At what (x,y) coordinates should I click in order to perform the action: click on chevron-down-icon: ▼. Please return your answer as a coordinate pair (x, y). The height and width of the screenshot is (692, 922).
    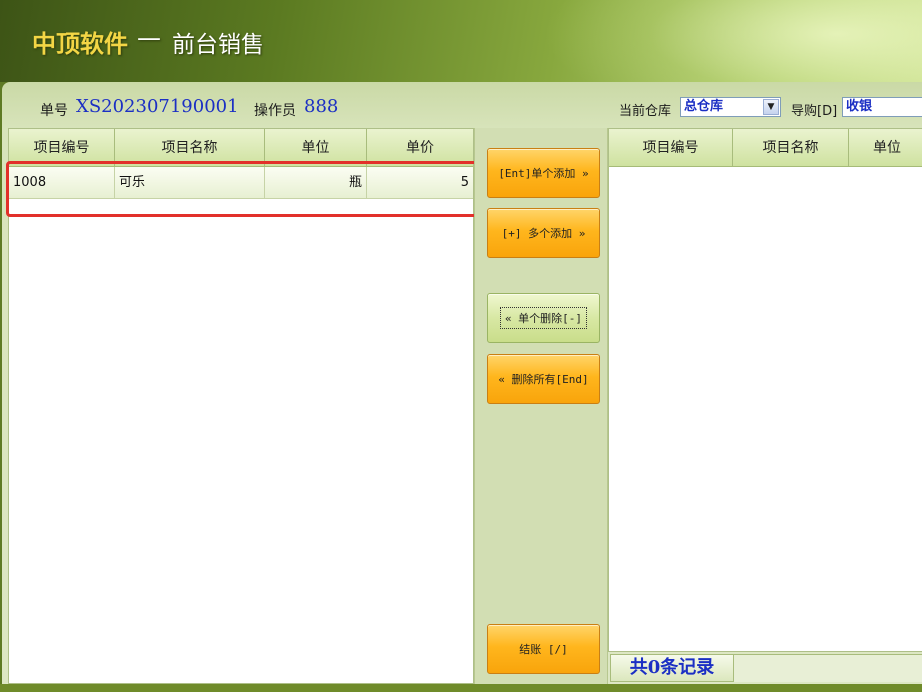
    Looking at the image, I should click on (771, 107).